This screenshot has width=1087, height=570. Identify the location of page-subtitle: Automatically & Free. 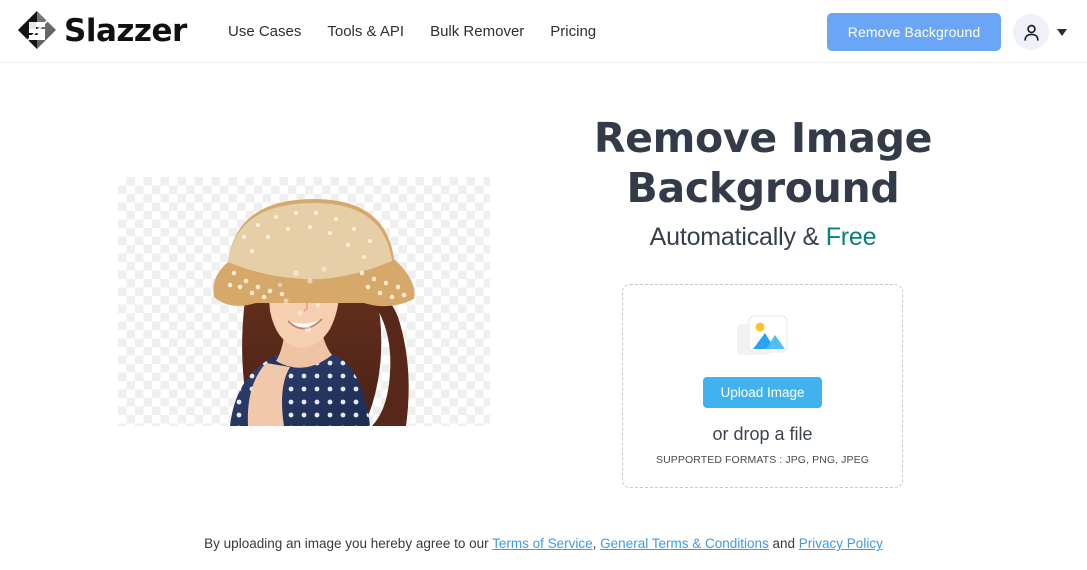
(763, 237).